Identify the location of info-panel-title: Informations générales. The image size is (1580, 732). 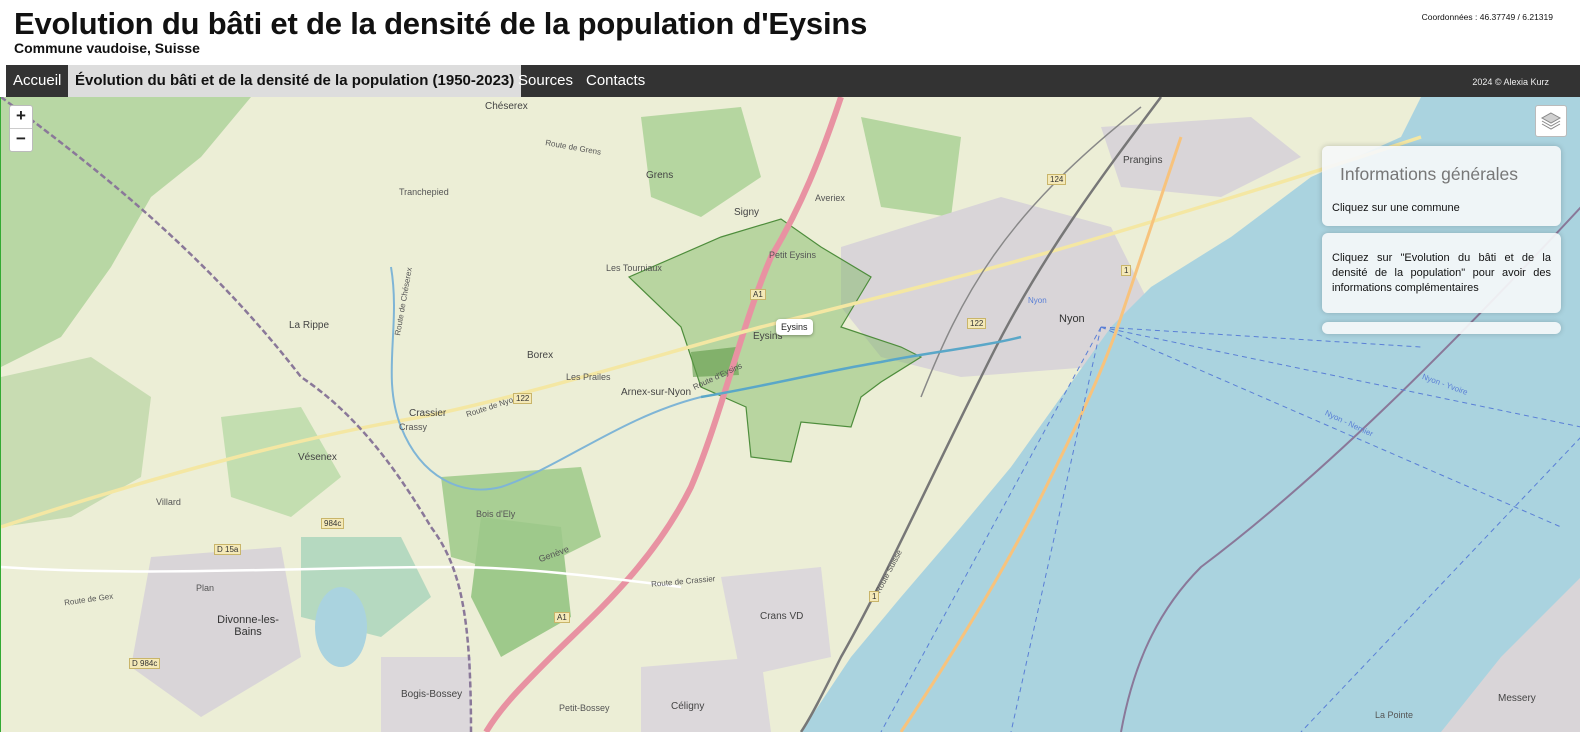
(1429, 174).